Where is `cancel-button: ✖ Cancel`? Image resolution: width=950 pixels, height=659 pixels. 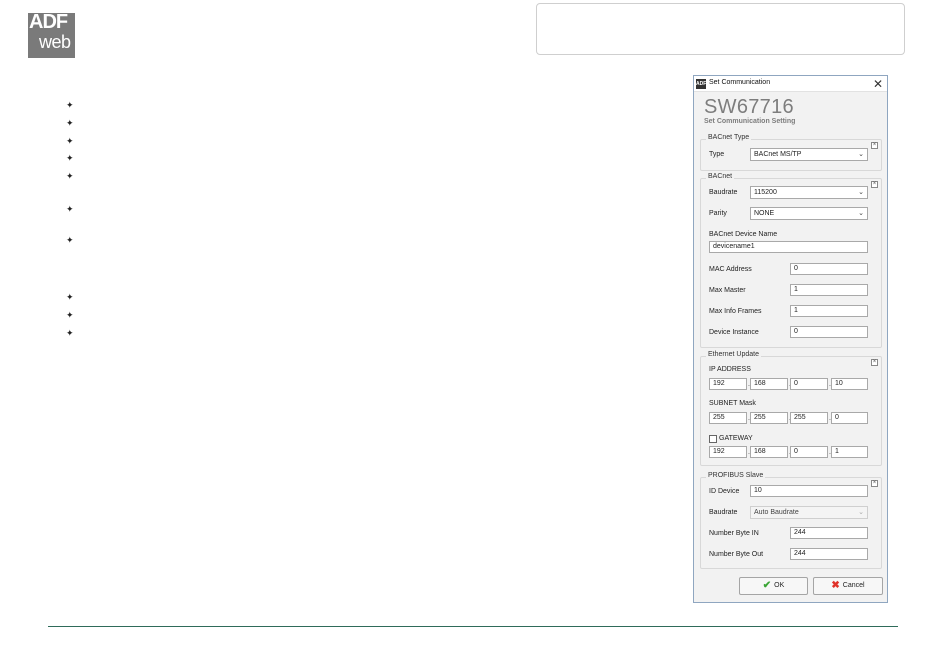
cancel-button: ✖ Cancel is located at coordinates (848, 586).